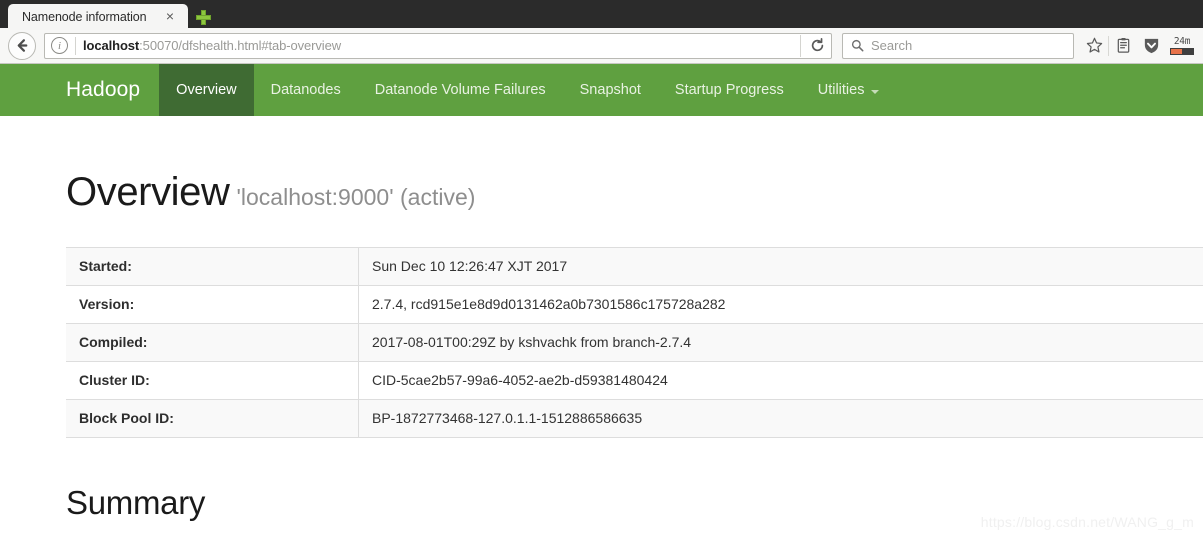  I want to click on table-row-value: BP-1872773468-127.0.1.1-1512886586635, so click(507, 418).